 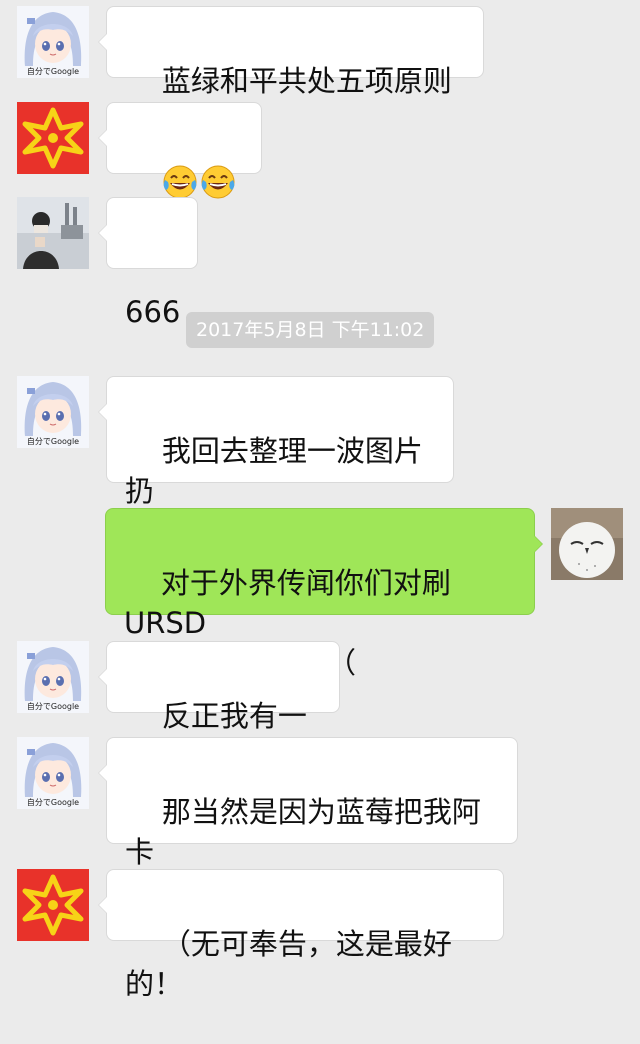 I want to click on message-bubble: （无可奉告，这是最好的！, so click(x=301, y=935).